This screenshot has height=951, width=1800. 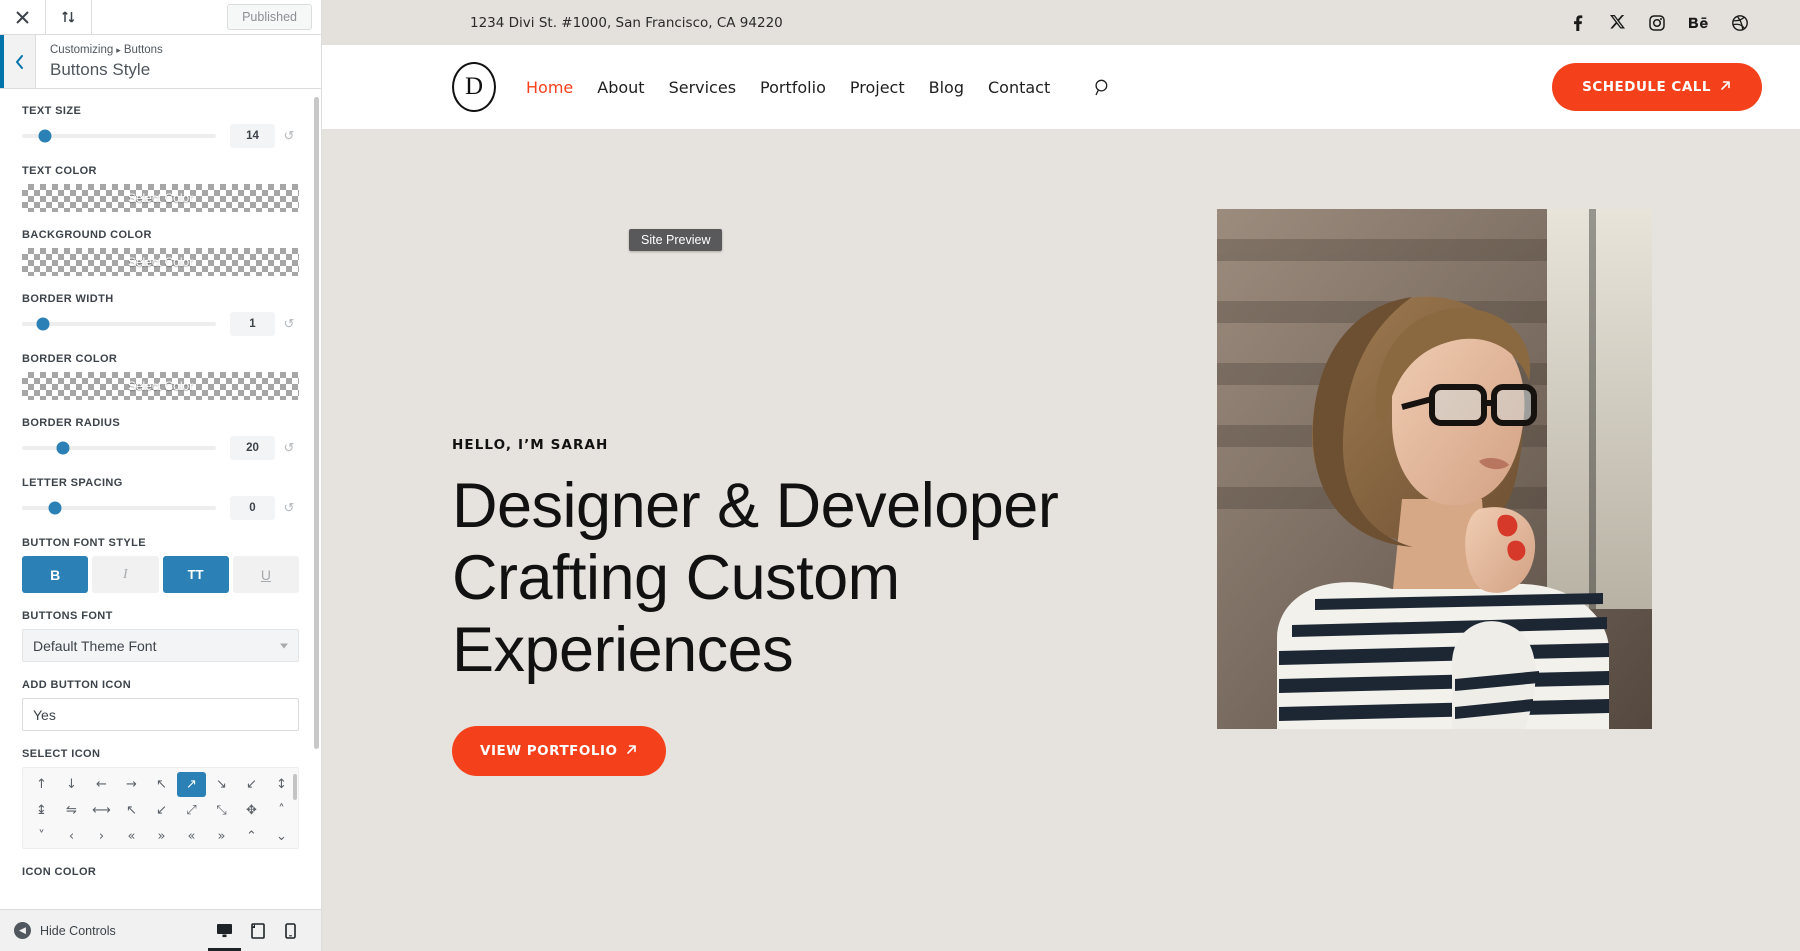 What do you see at coordinates (877, 87) in the screenshot?
I see `nav-link-project: Project` at bounding box center [877, 87].